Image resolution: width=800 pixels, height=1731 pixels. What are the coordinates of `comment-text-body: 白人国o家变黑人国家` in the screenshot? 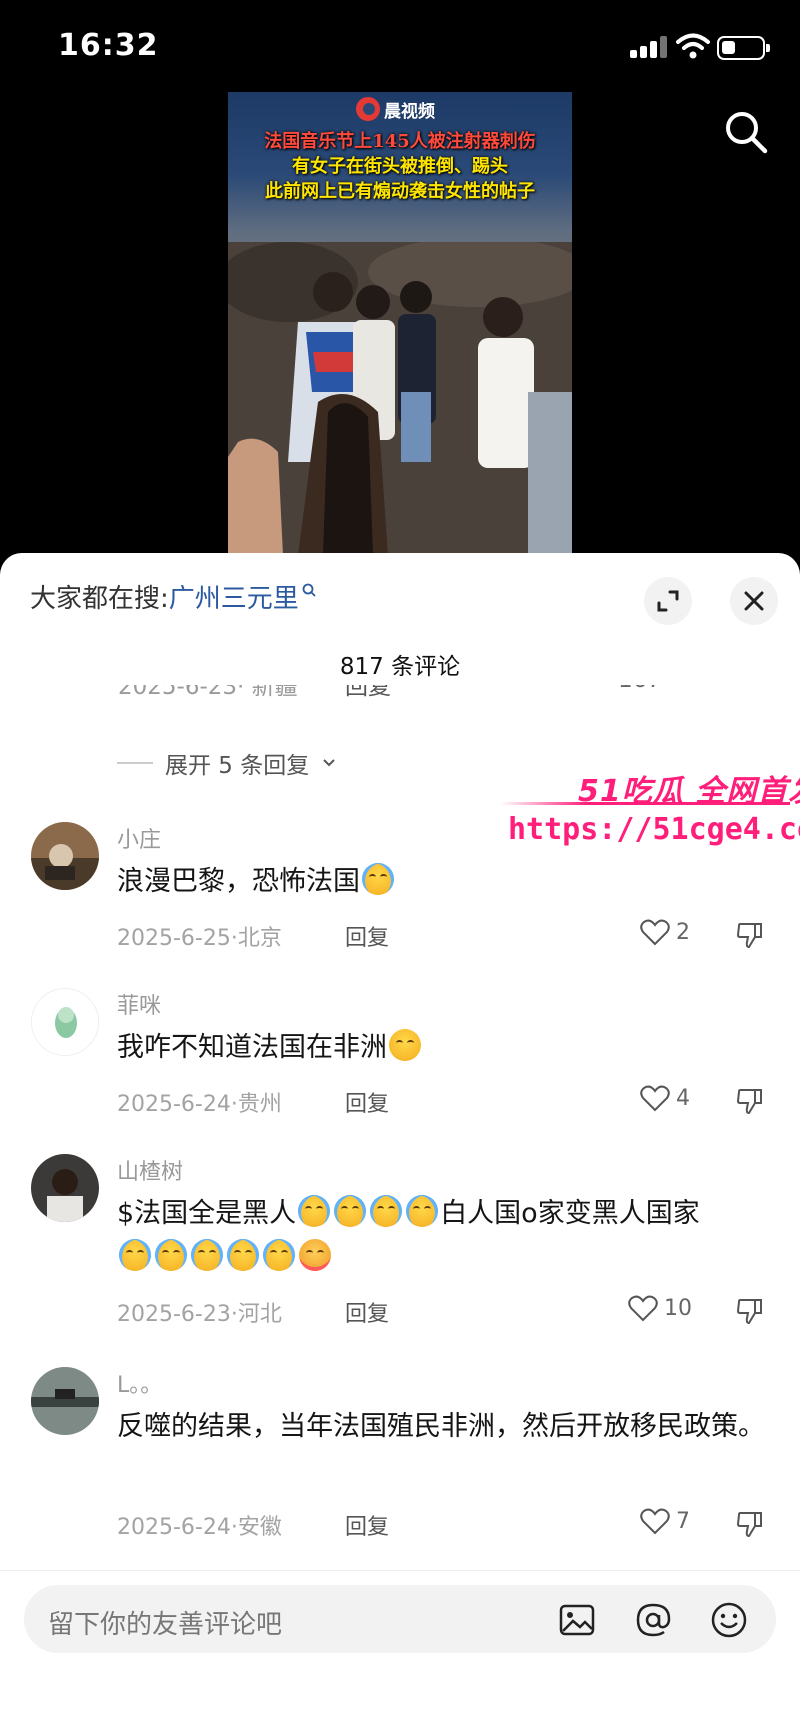 It's located at (570, 1213).